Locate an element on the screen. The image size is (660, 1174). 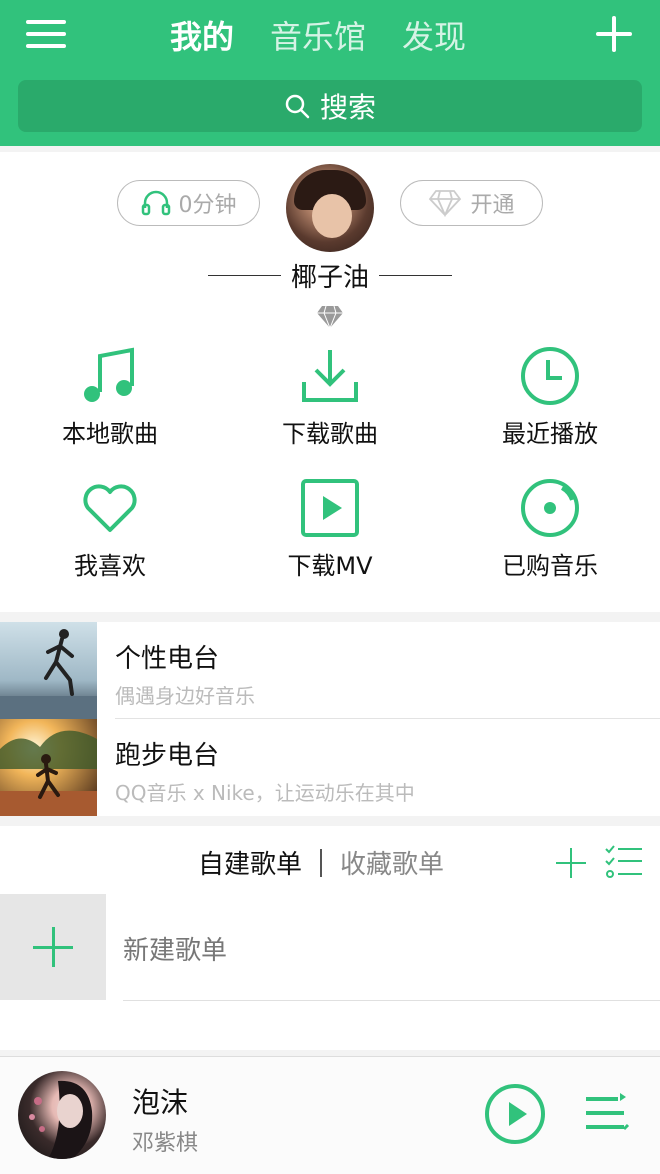
recent-plays-button: 最近播放 is located at coordinates (550, 396).